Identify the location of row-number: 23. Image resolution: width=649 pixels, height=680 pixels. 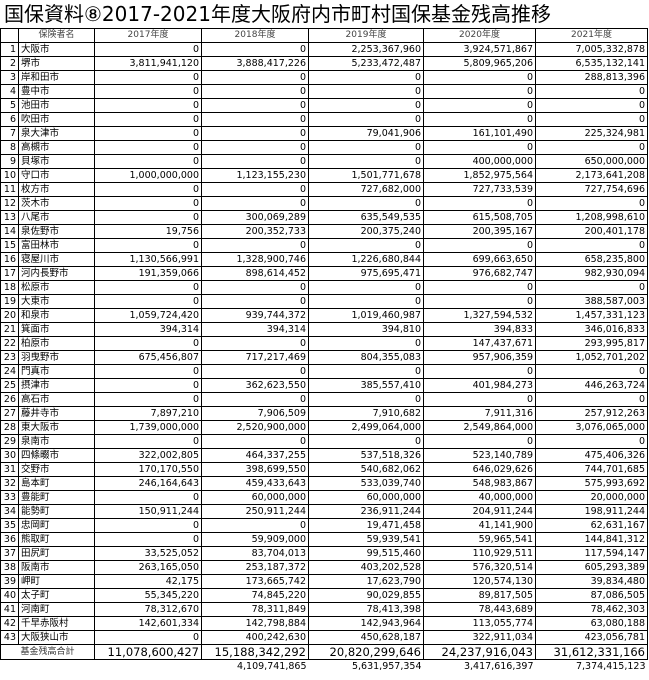
(9, 357).